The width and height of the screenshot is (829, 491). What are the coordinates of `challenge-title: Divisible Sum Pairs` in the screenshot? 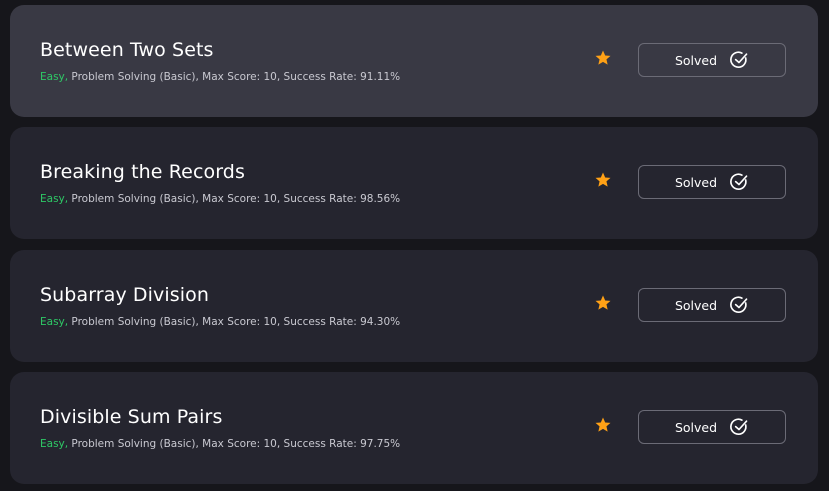 It's located at (131, 417).